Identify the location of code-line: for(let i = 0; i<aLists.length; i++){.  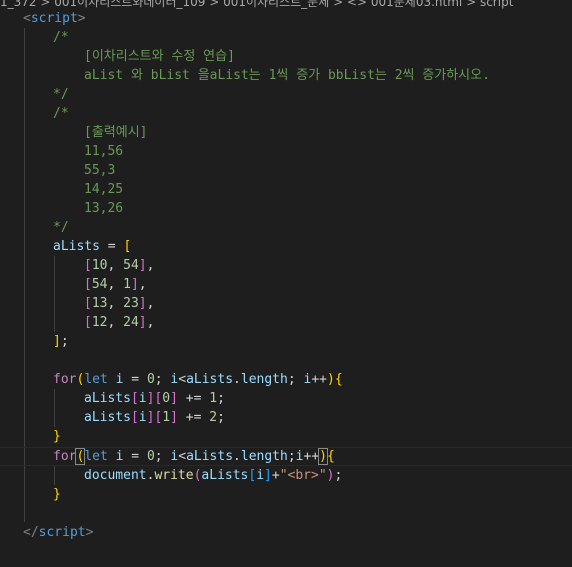
(286, 379).